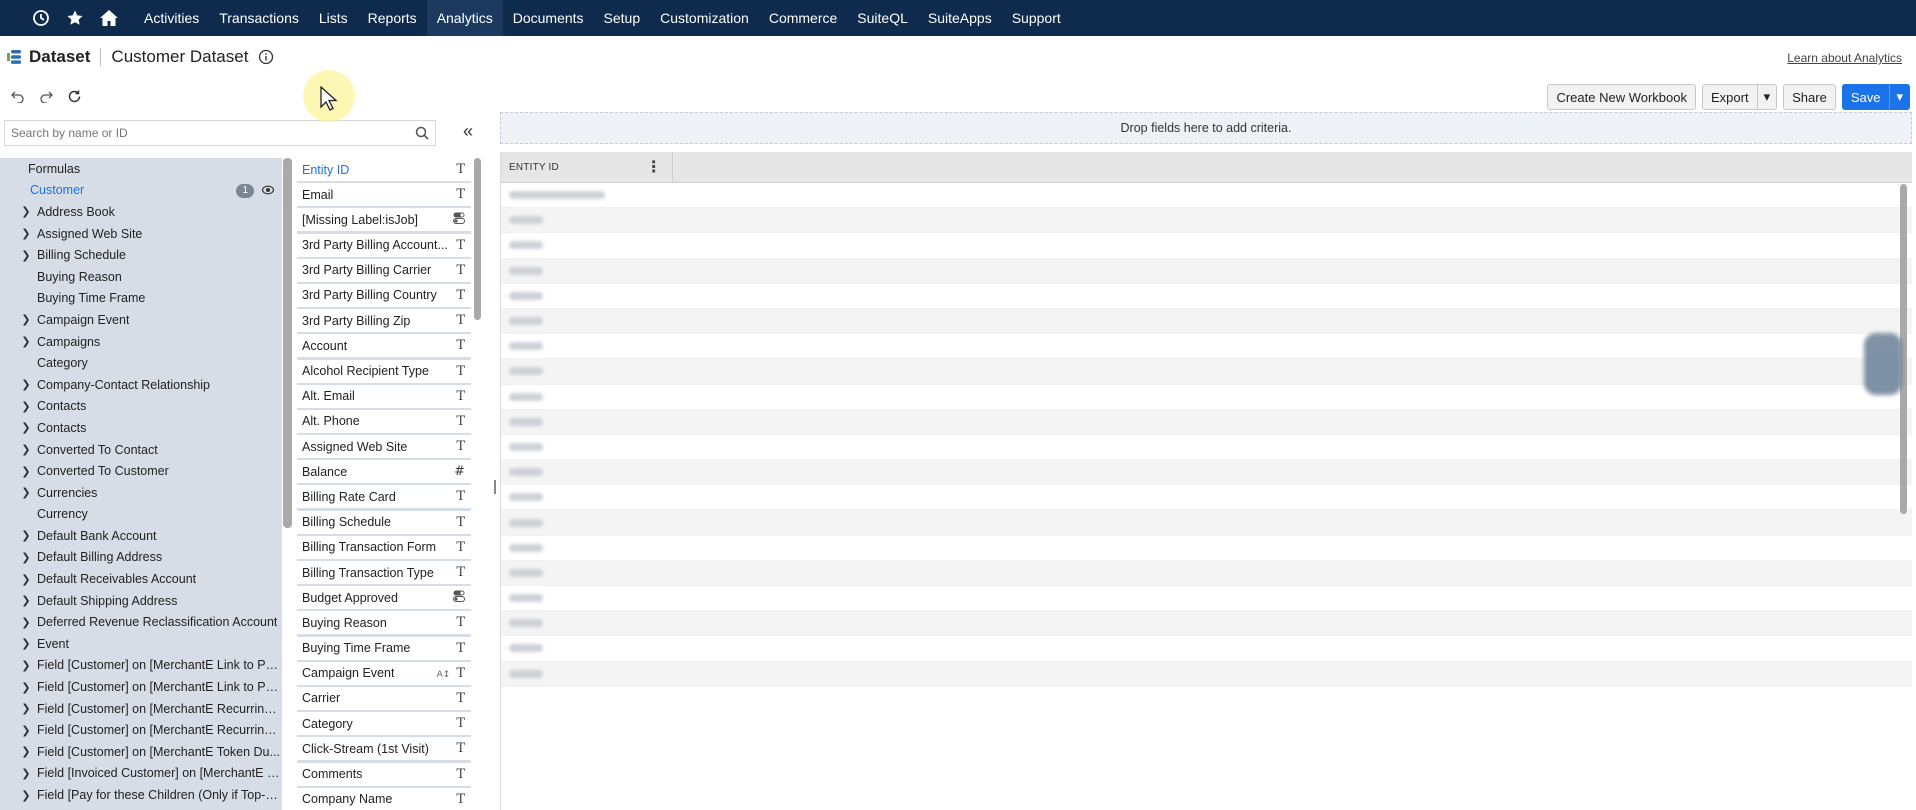  I want to click on export-menu-chevron-down-icon: ▾, so click(1767, 97).